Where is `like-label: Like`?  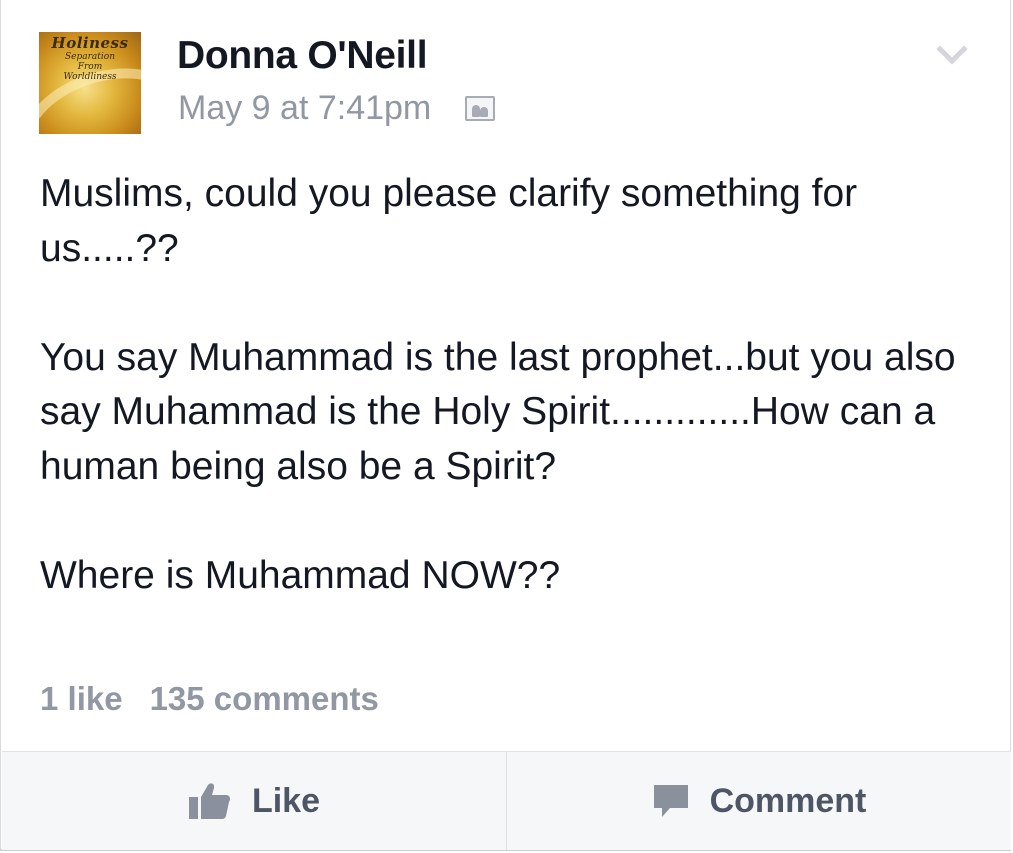
like-label: Like is located at coordinates (286, 800).